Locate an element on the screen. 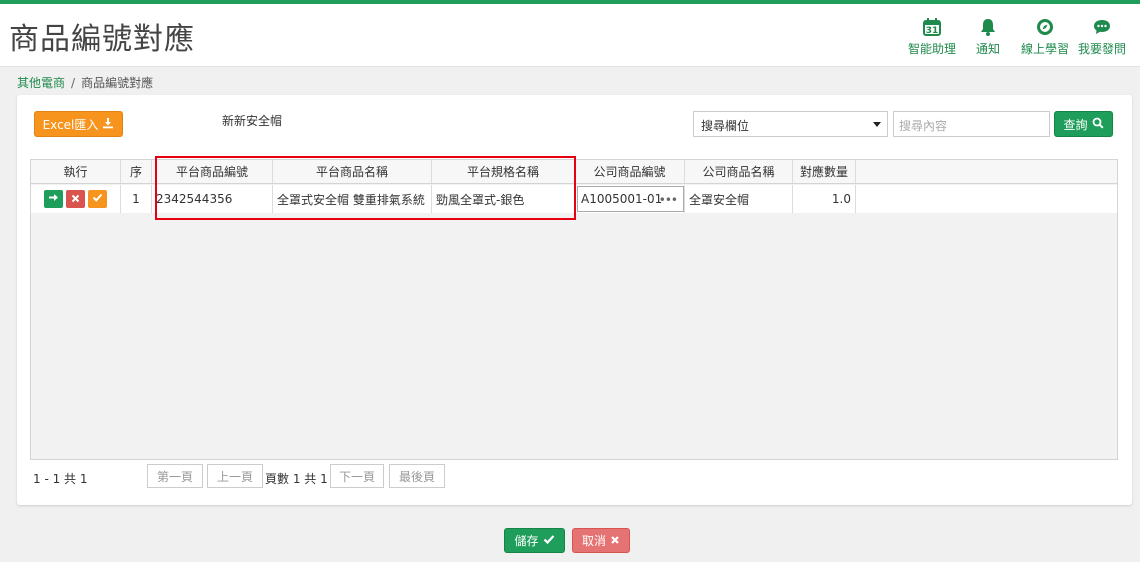 This screenshot has height=562, width=1140. compass-icon is located at coordinates (1045, 27).